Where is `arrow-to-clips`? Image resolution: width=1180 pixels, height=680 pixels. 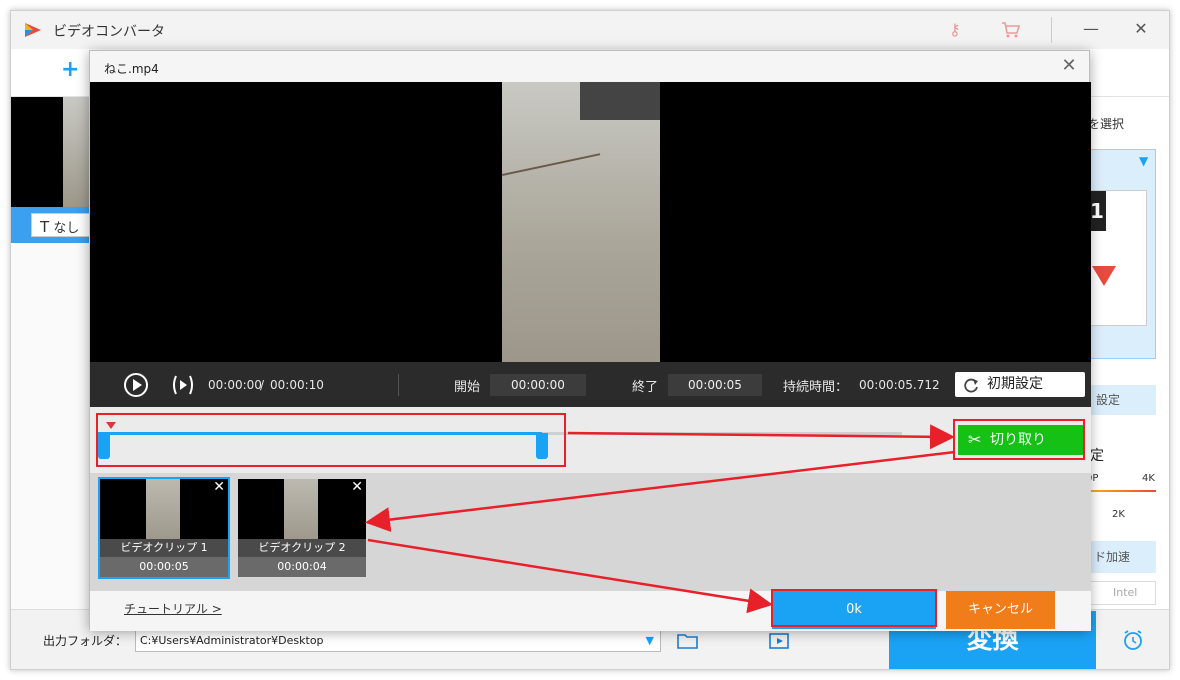
arrow-to-clips is located at coordinates (660, 491).